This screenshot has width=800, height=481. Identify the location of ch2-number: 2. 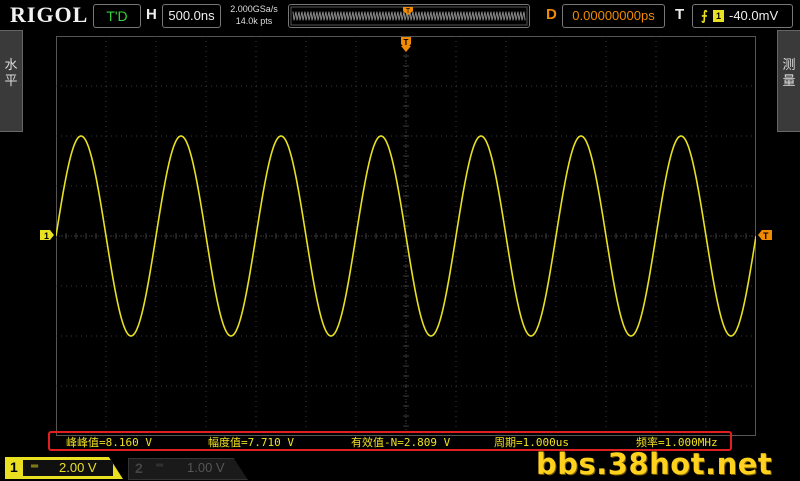
(139, 468).